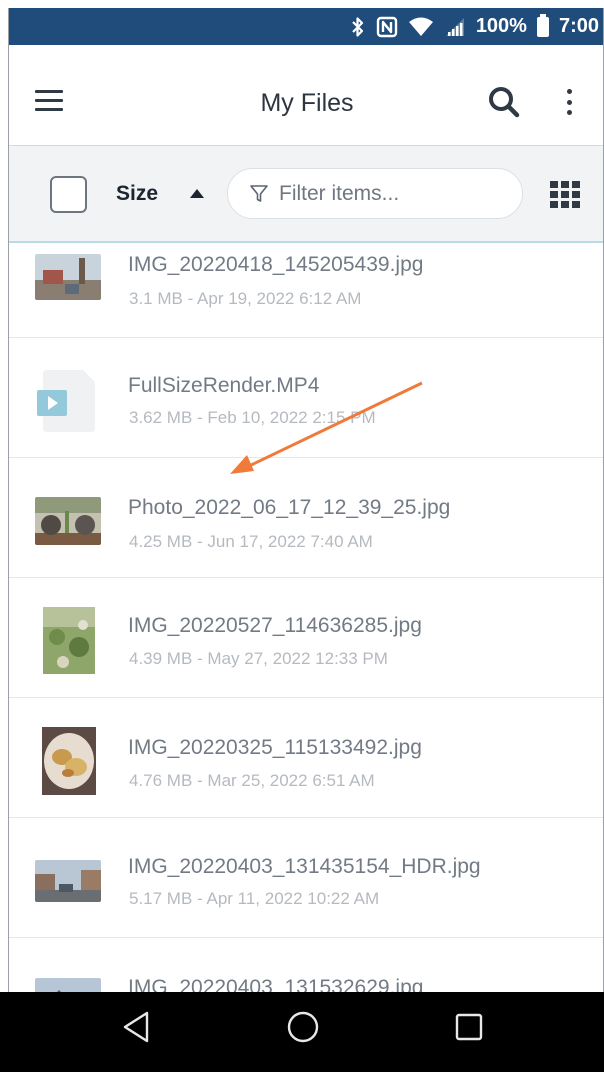 This screenshot has width=604, height=1072. What do you see at coordinates (68, 194) in the screenshot?
I see `select-all-checkbox` at bounding box center [68, 194].